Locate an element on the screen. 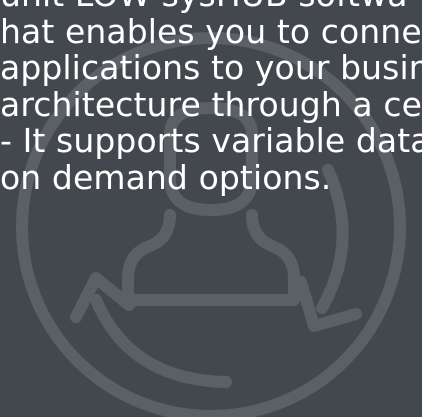 The height and width of the screenshot is (417, 422). description-line-2: hat enables you to conne is located at coordinates (211, 31).